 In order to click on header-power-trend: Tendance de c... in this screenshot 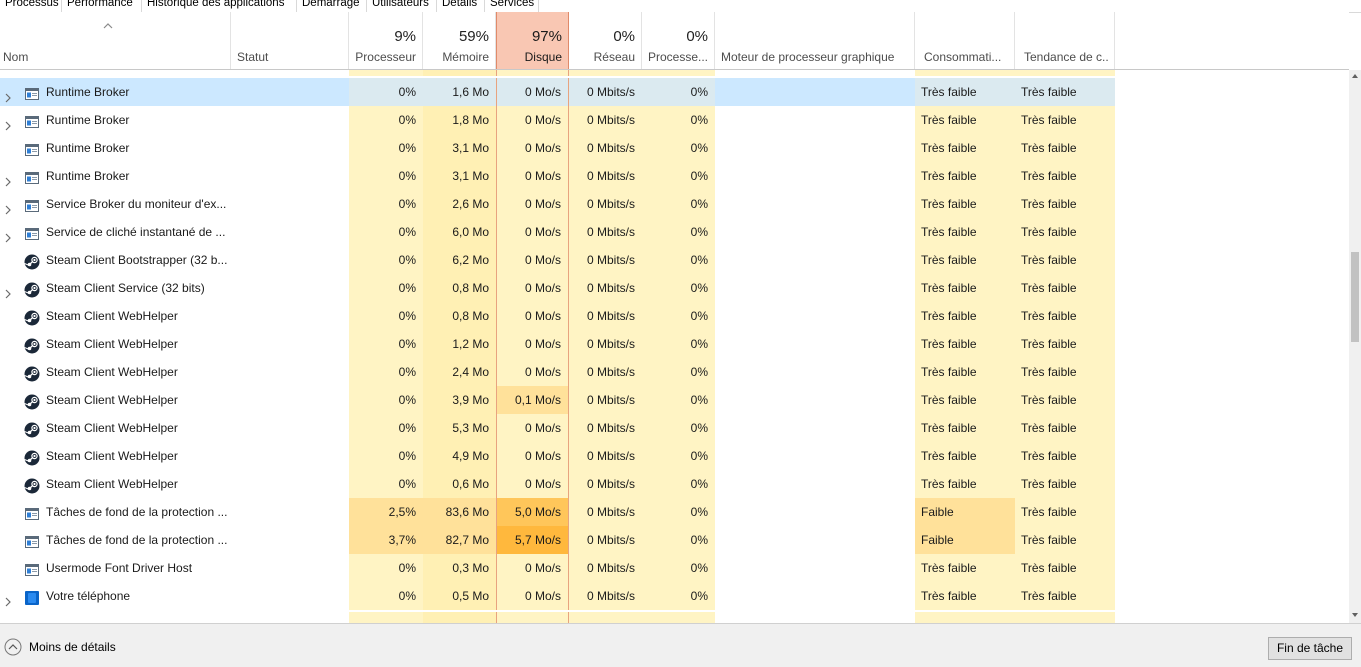, I will do `click(1065, 40)`.